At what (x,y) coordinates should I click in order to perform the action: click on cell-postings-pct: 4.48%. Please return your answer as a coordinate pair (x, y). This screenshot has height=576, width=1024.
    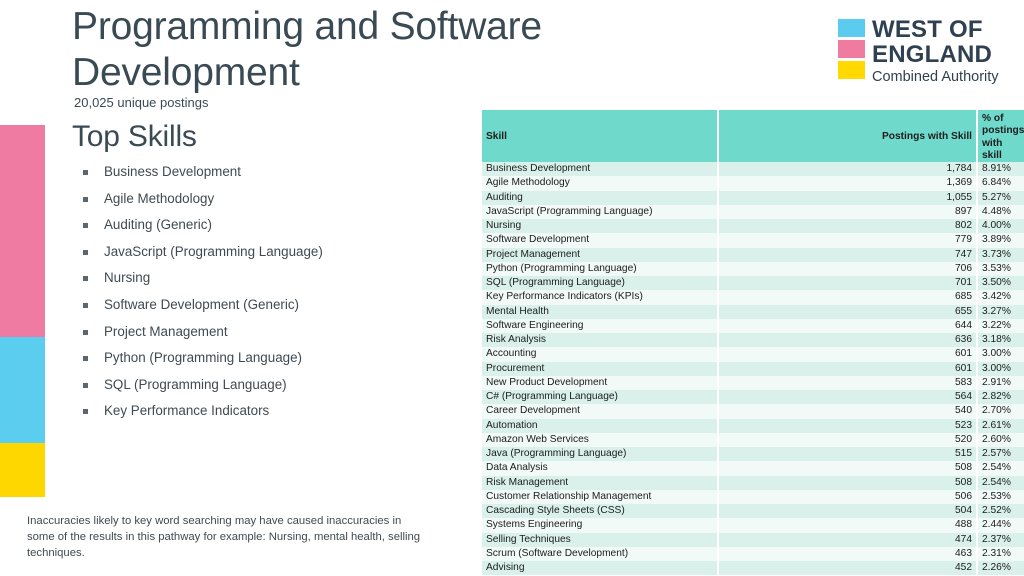
    Looking at the image, I should click on (1000, 212).